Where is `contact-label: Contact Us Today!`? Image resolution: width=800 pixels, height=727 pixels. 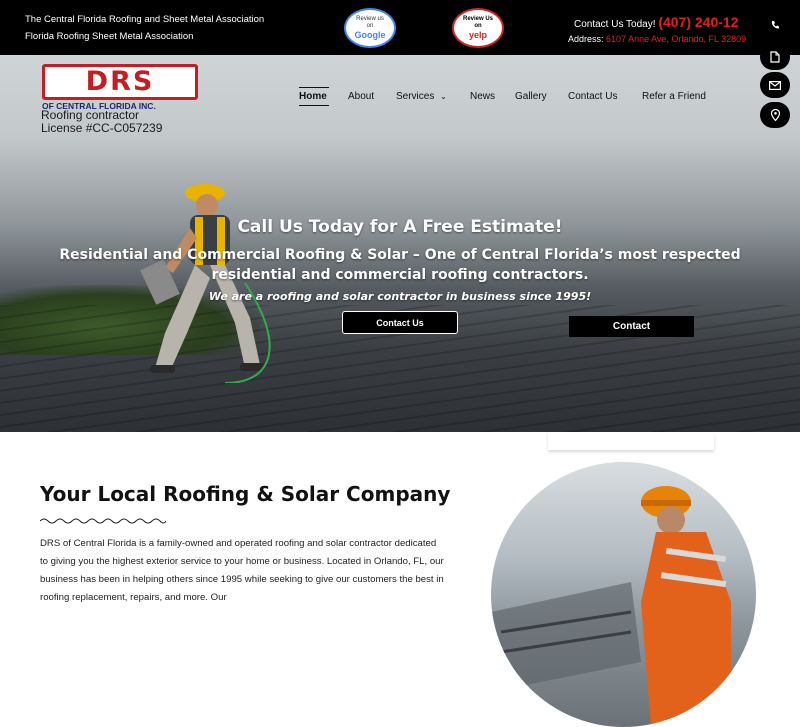
contact-label: Contact Us Today! is located at coordinates (615, 24).